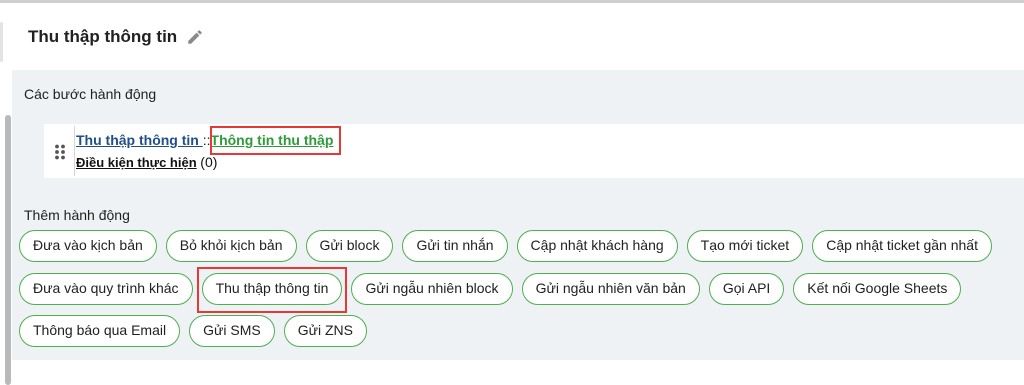  Describe the element at coordinates (432, 289) in the screenshot. I see `chip-send-random-block: Gửi ngẫu nhiên block` at that location.